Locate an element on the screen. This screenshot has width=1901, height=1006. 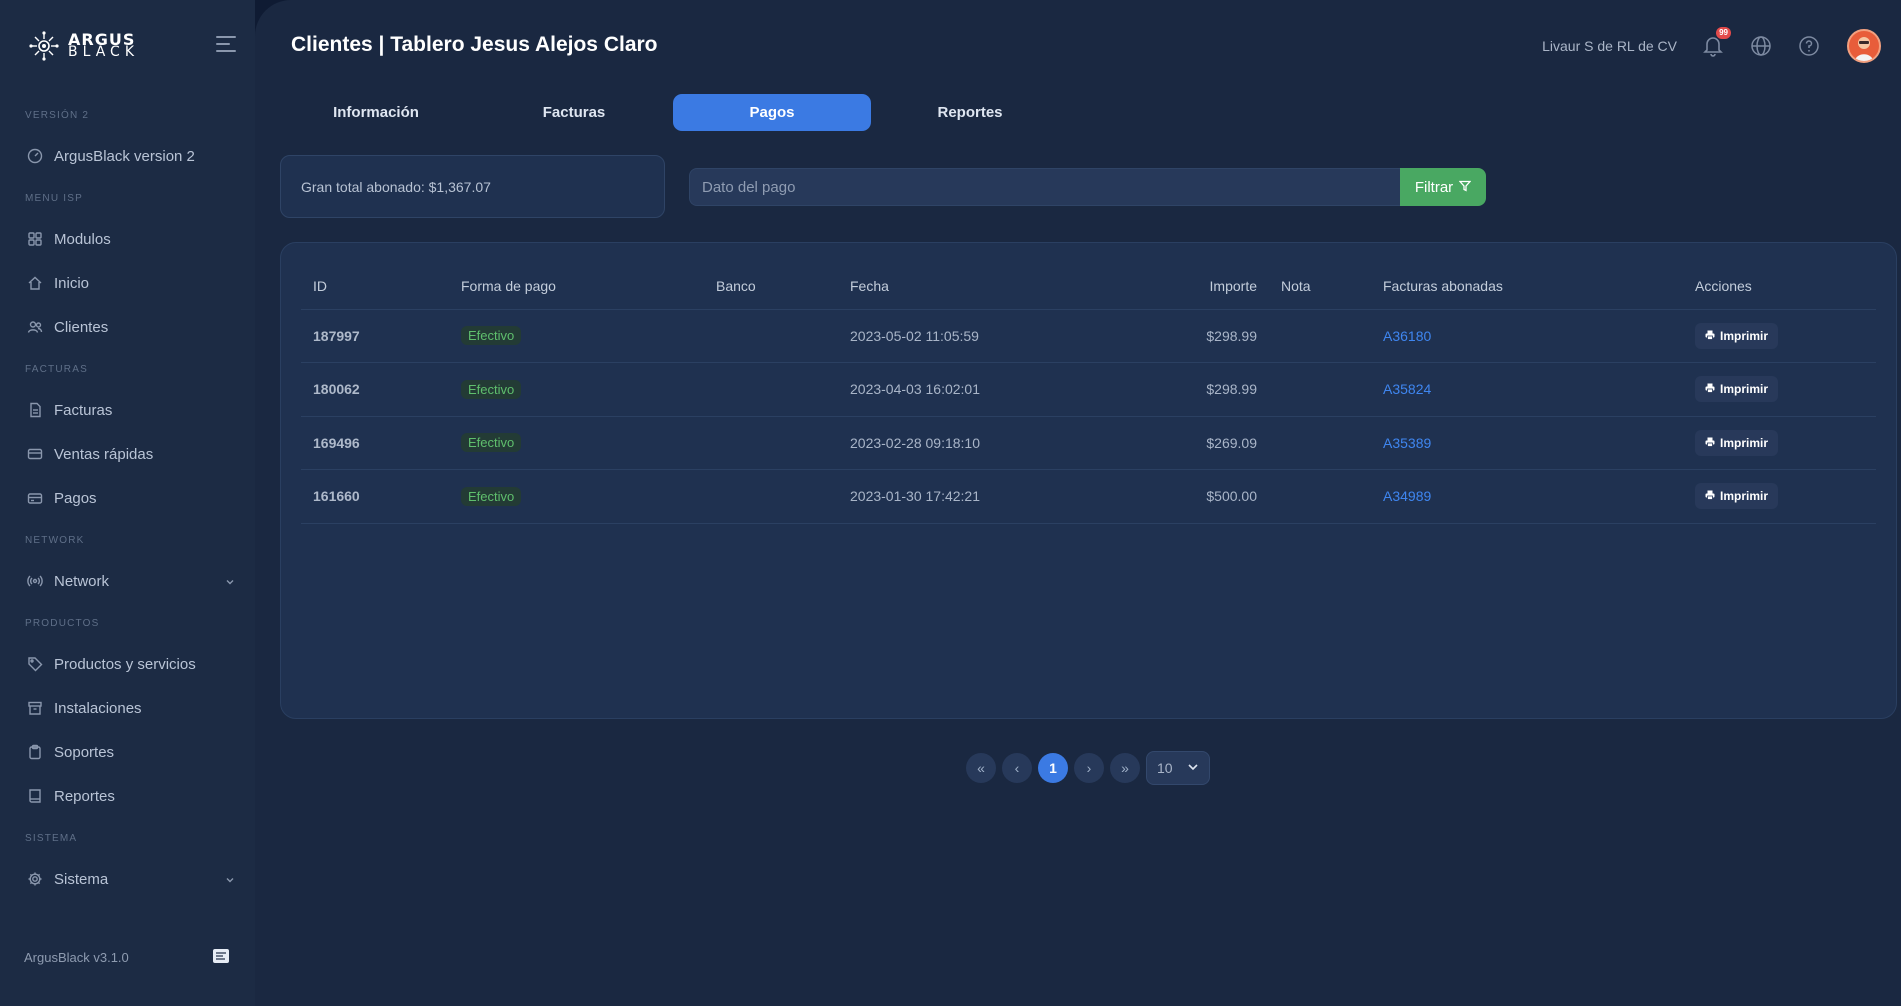
filter-button: Filtrar is located at coordinates (1443, 187).